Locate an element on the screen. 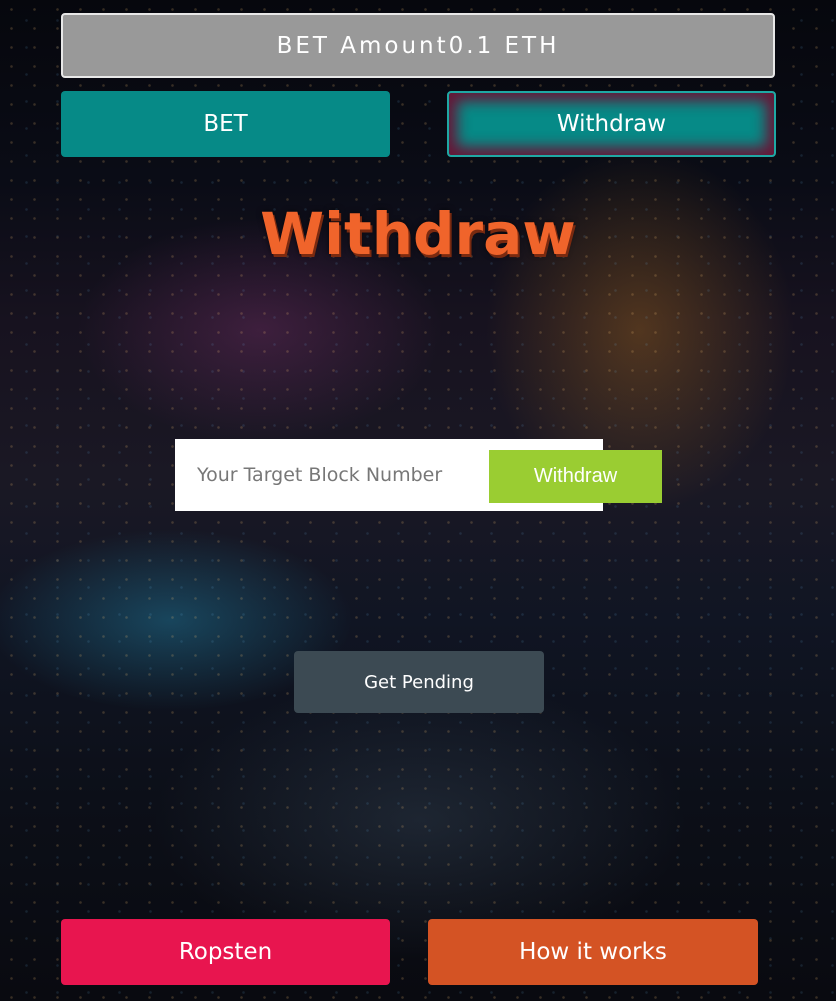  get-pending-label: Get Pending is located at coordinates (419, 682).